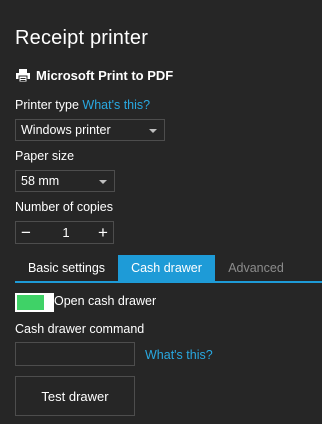  I want to click on tab-underline, so click(168, 282).